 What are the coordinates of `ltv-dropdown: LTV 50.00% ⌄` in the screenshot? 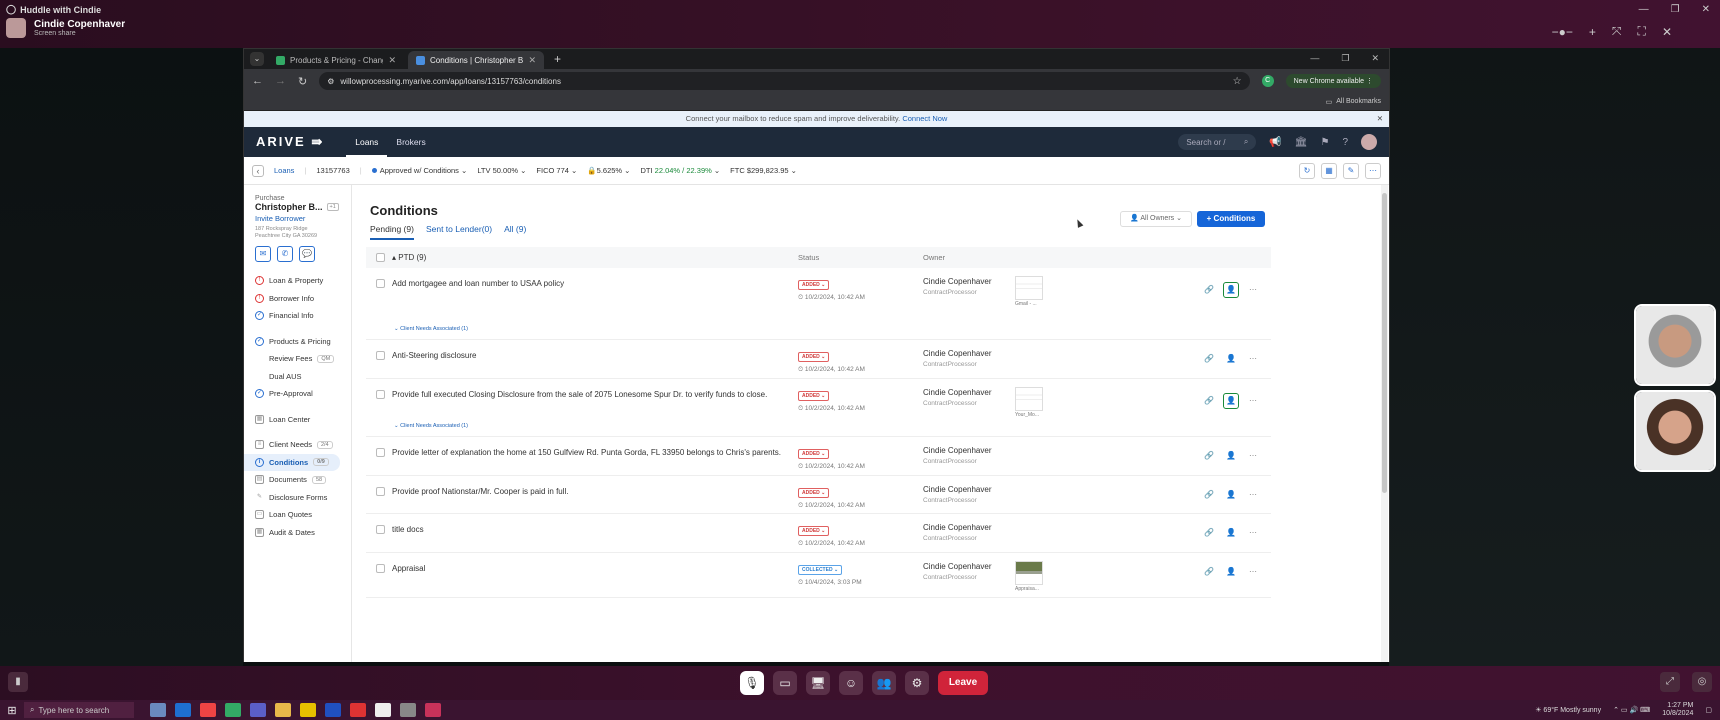 It's located at (501, 170).